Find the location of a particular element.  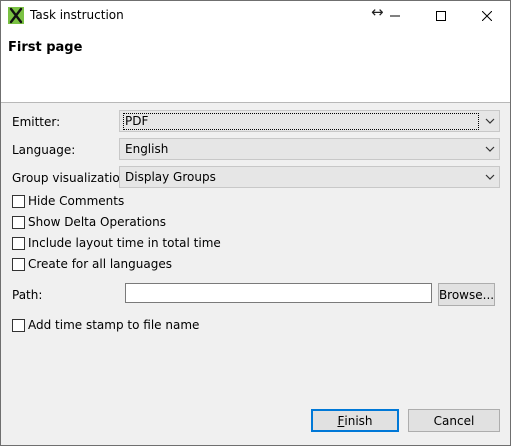

window-title: Task instruction is located at coordinates (77, 15).